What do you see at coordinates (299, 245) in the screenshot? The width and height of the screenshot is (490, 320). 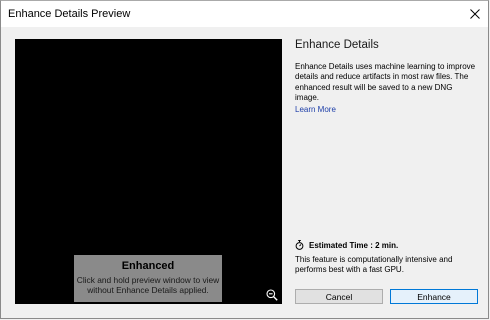 I see `stopwatch-icon` at bounding box center [299, 245].